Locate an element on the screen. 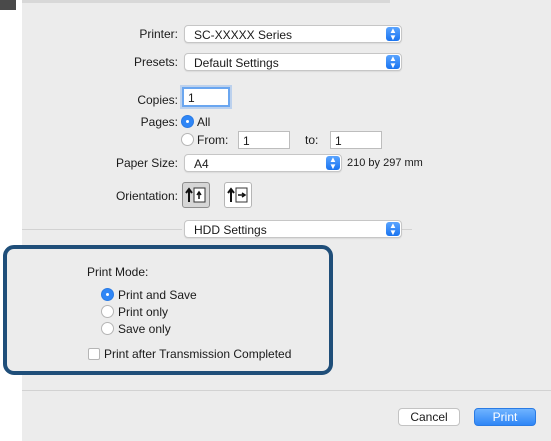 This screenshot has width=551, height=441. cancel-button: Cancel is located at coordinates (429, 417).